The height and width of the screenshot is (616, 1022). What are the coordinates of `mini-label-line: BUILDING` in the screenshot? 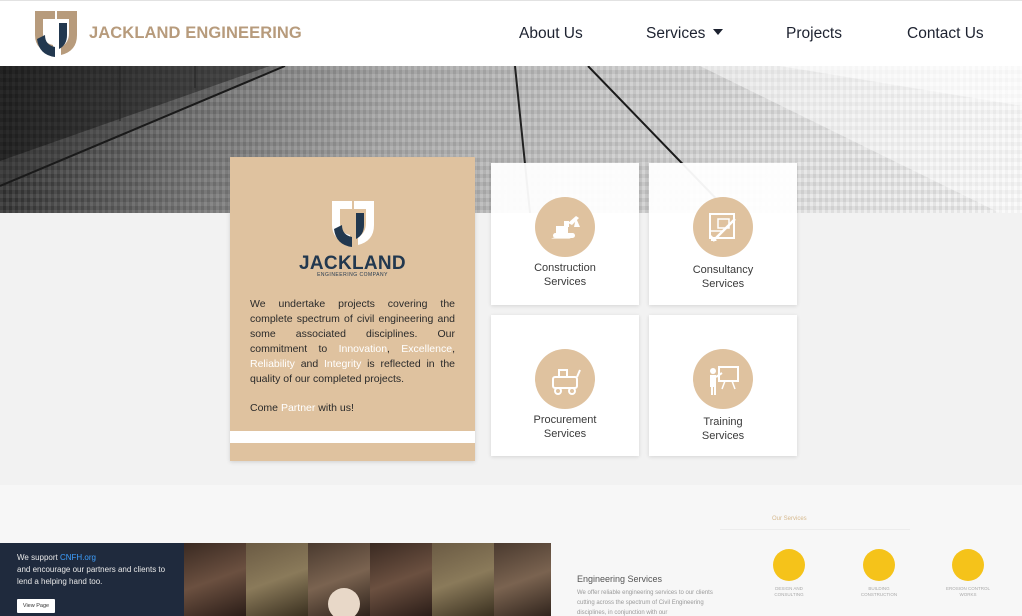 It's located at (879, 588).